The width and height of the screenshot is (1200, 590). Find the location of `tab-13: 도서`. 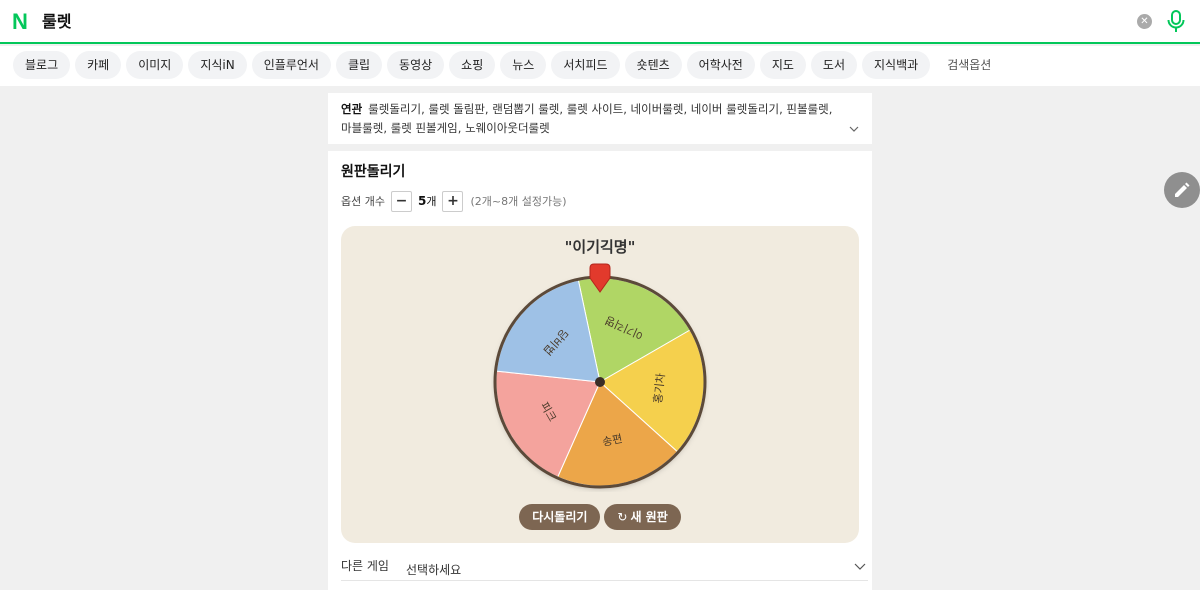

tab-13: 도서 is located at coordinates (834, 65).